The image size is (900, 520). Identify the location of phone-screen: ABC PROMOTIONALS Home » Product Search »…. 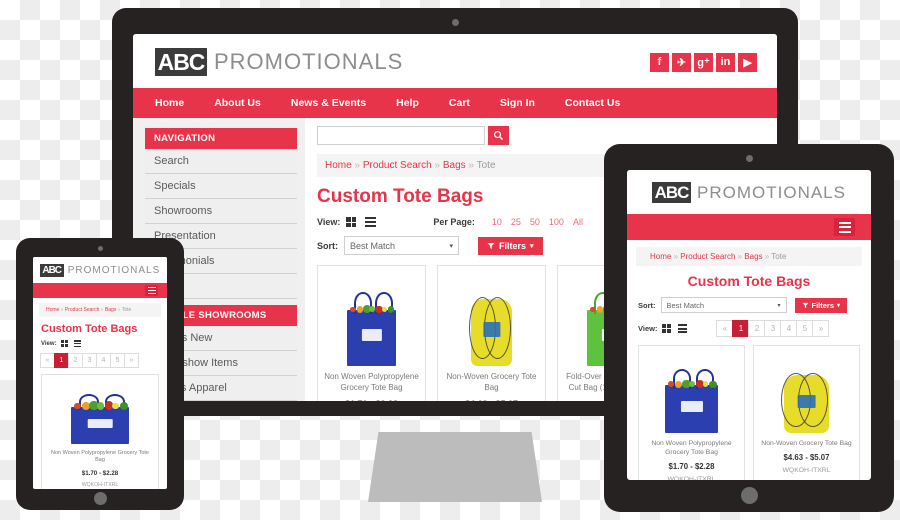
(100, 373).